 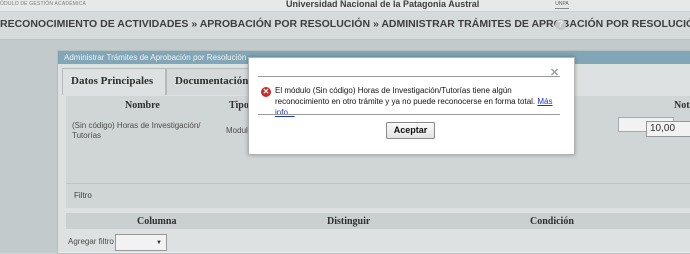 What do you see at coordinates (410, 130) in the screenshot?
I see `accept-button: Aceptar` at bounding box center [410, 130].